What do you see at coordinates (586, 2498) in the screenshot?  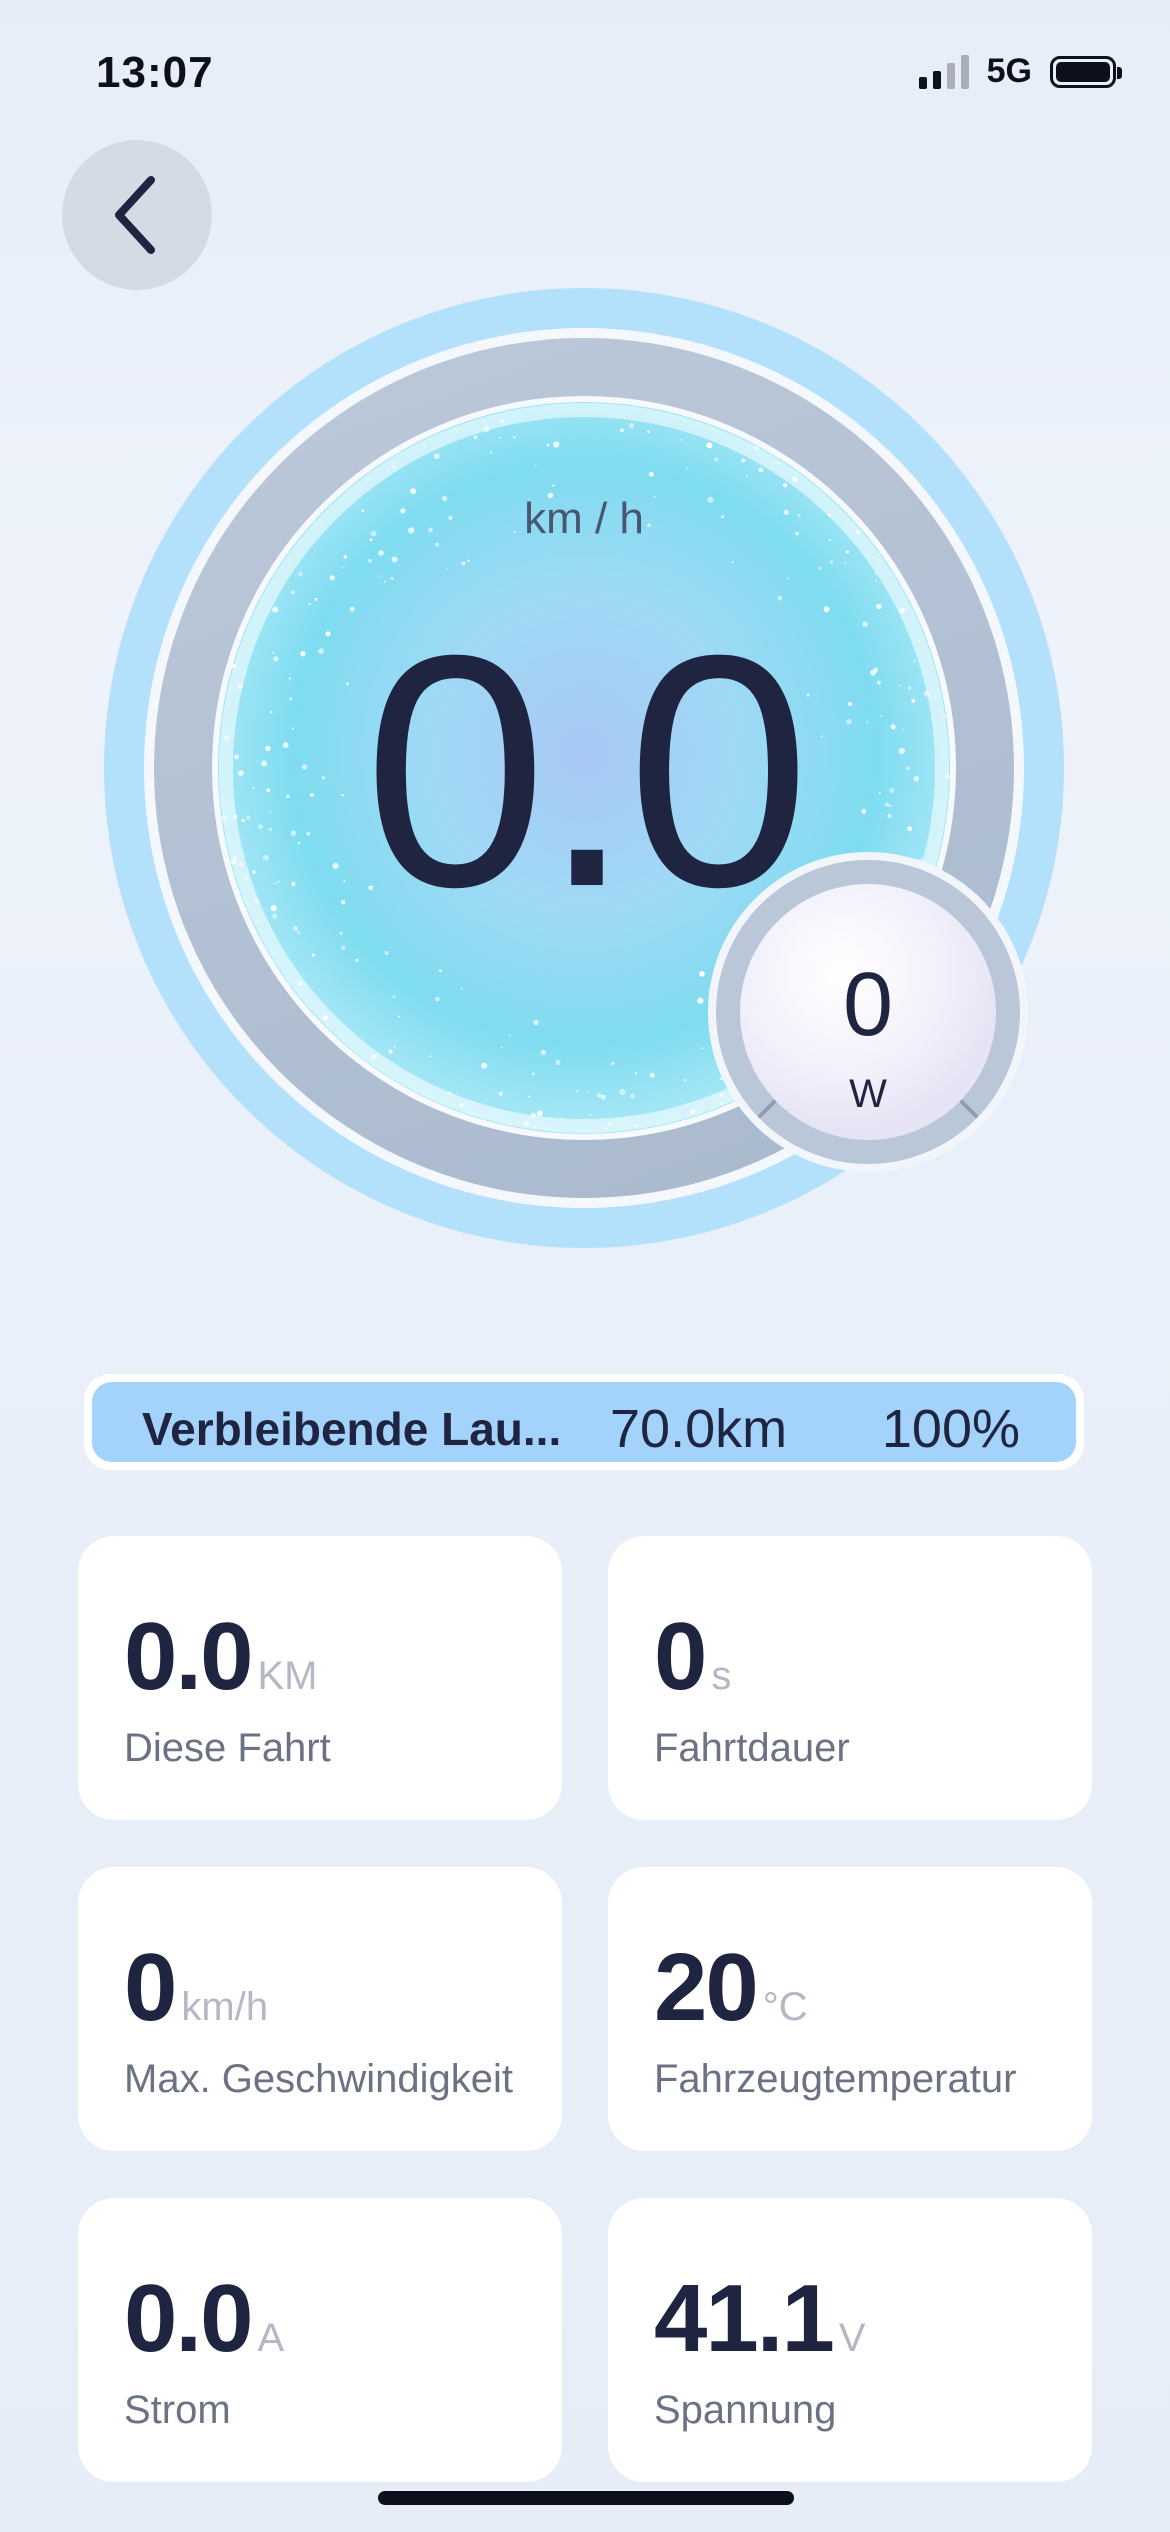 I see `home-indicator` at bounding box center [586, 2498].